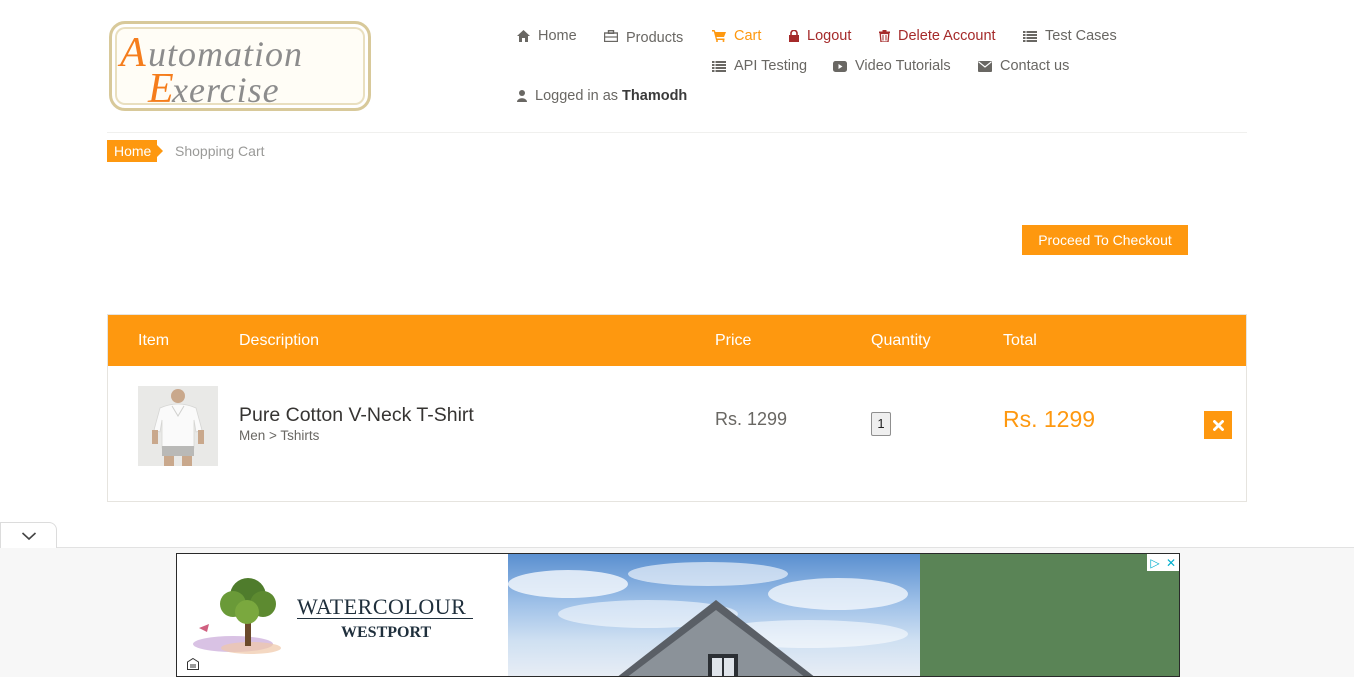 This screenshot has height=677, width=1354. Describe the element at coordinates (1035, 66) in the screenshot. I see `nav-contact-us-label: Contact us` at that location.